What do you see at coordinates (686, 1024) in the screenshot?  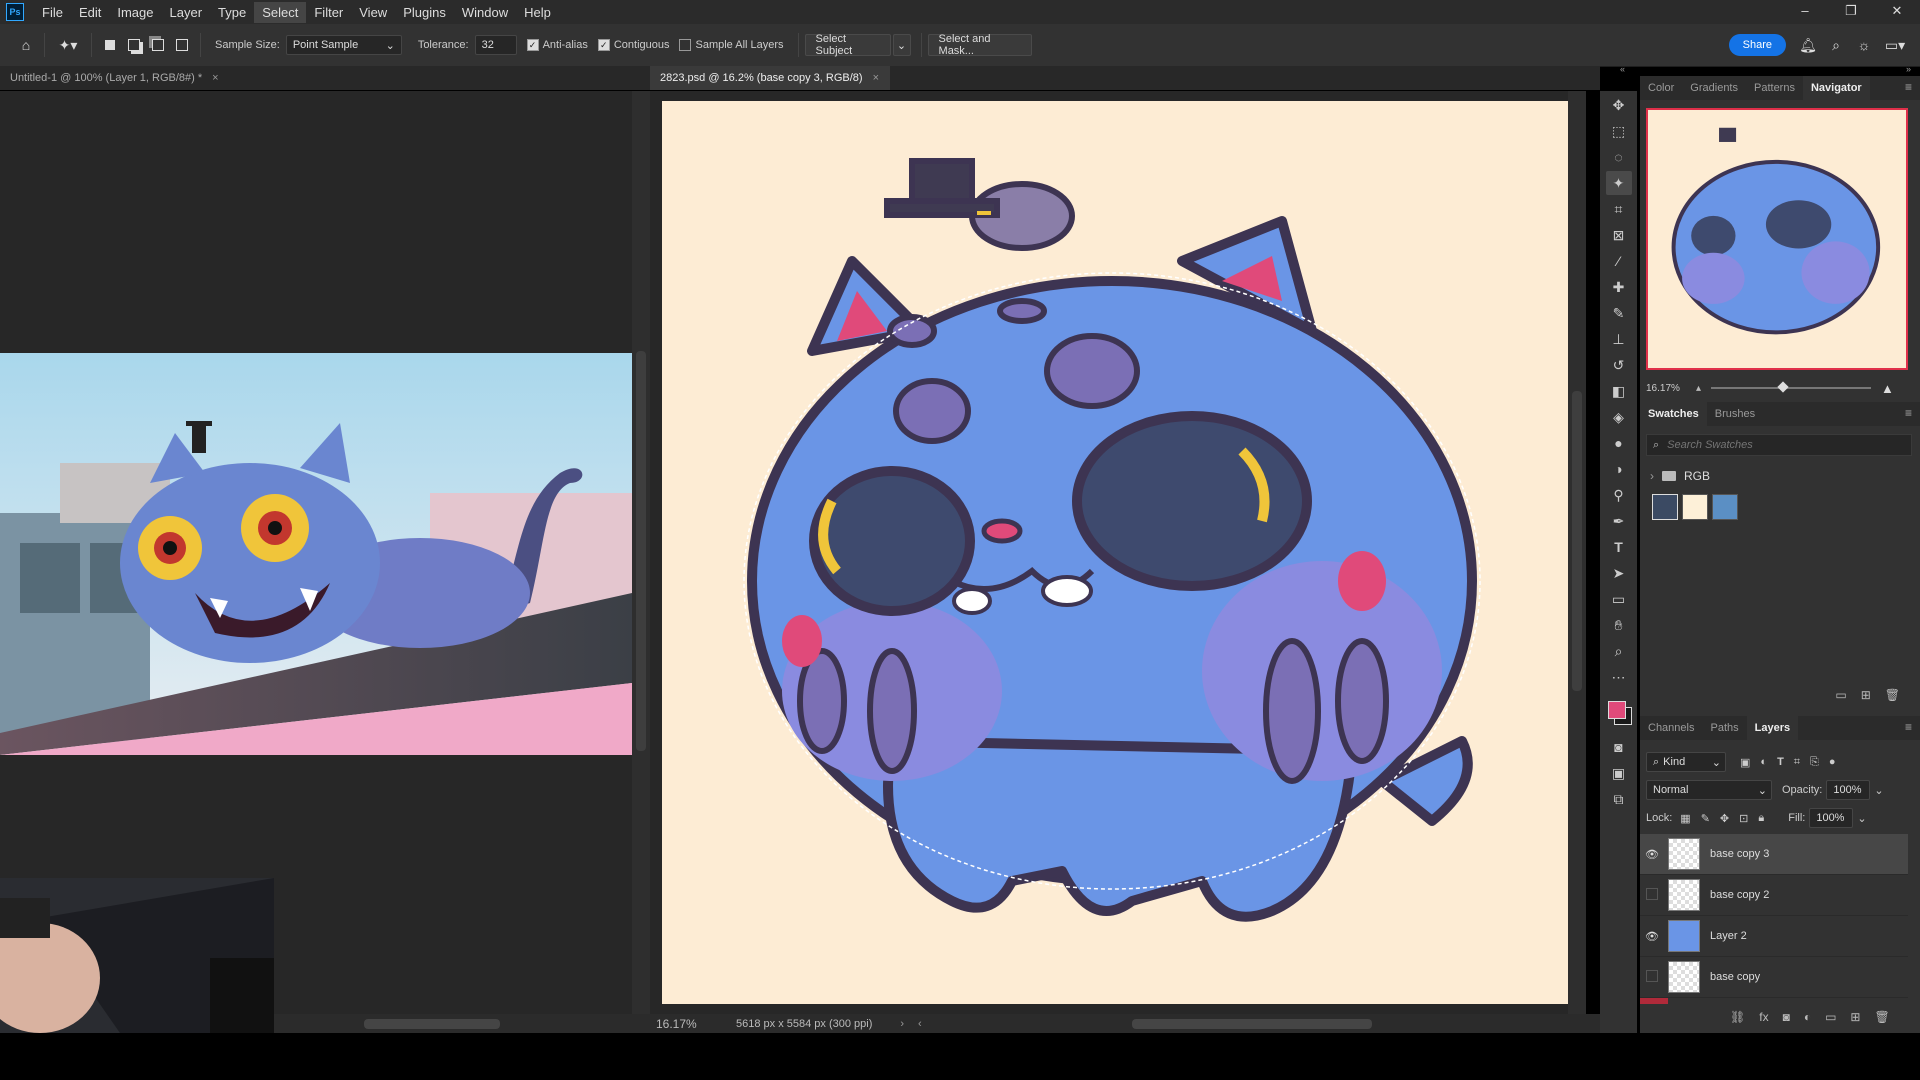 I see `zoom-level: 16.17%` at bounding box center [686, 1024].